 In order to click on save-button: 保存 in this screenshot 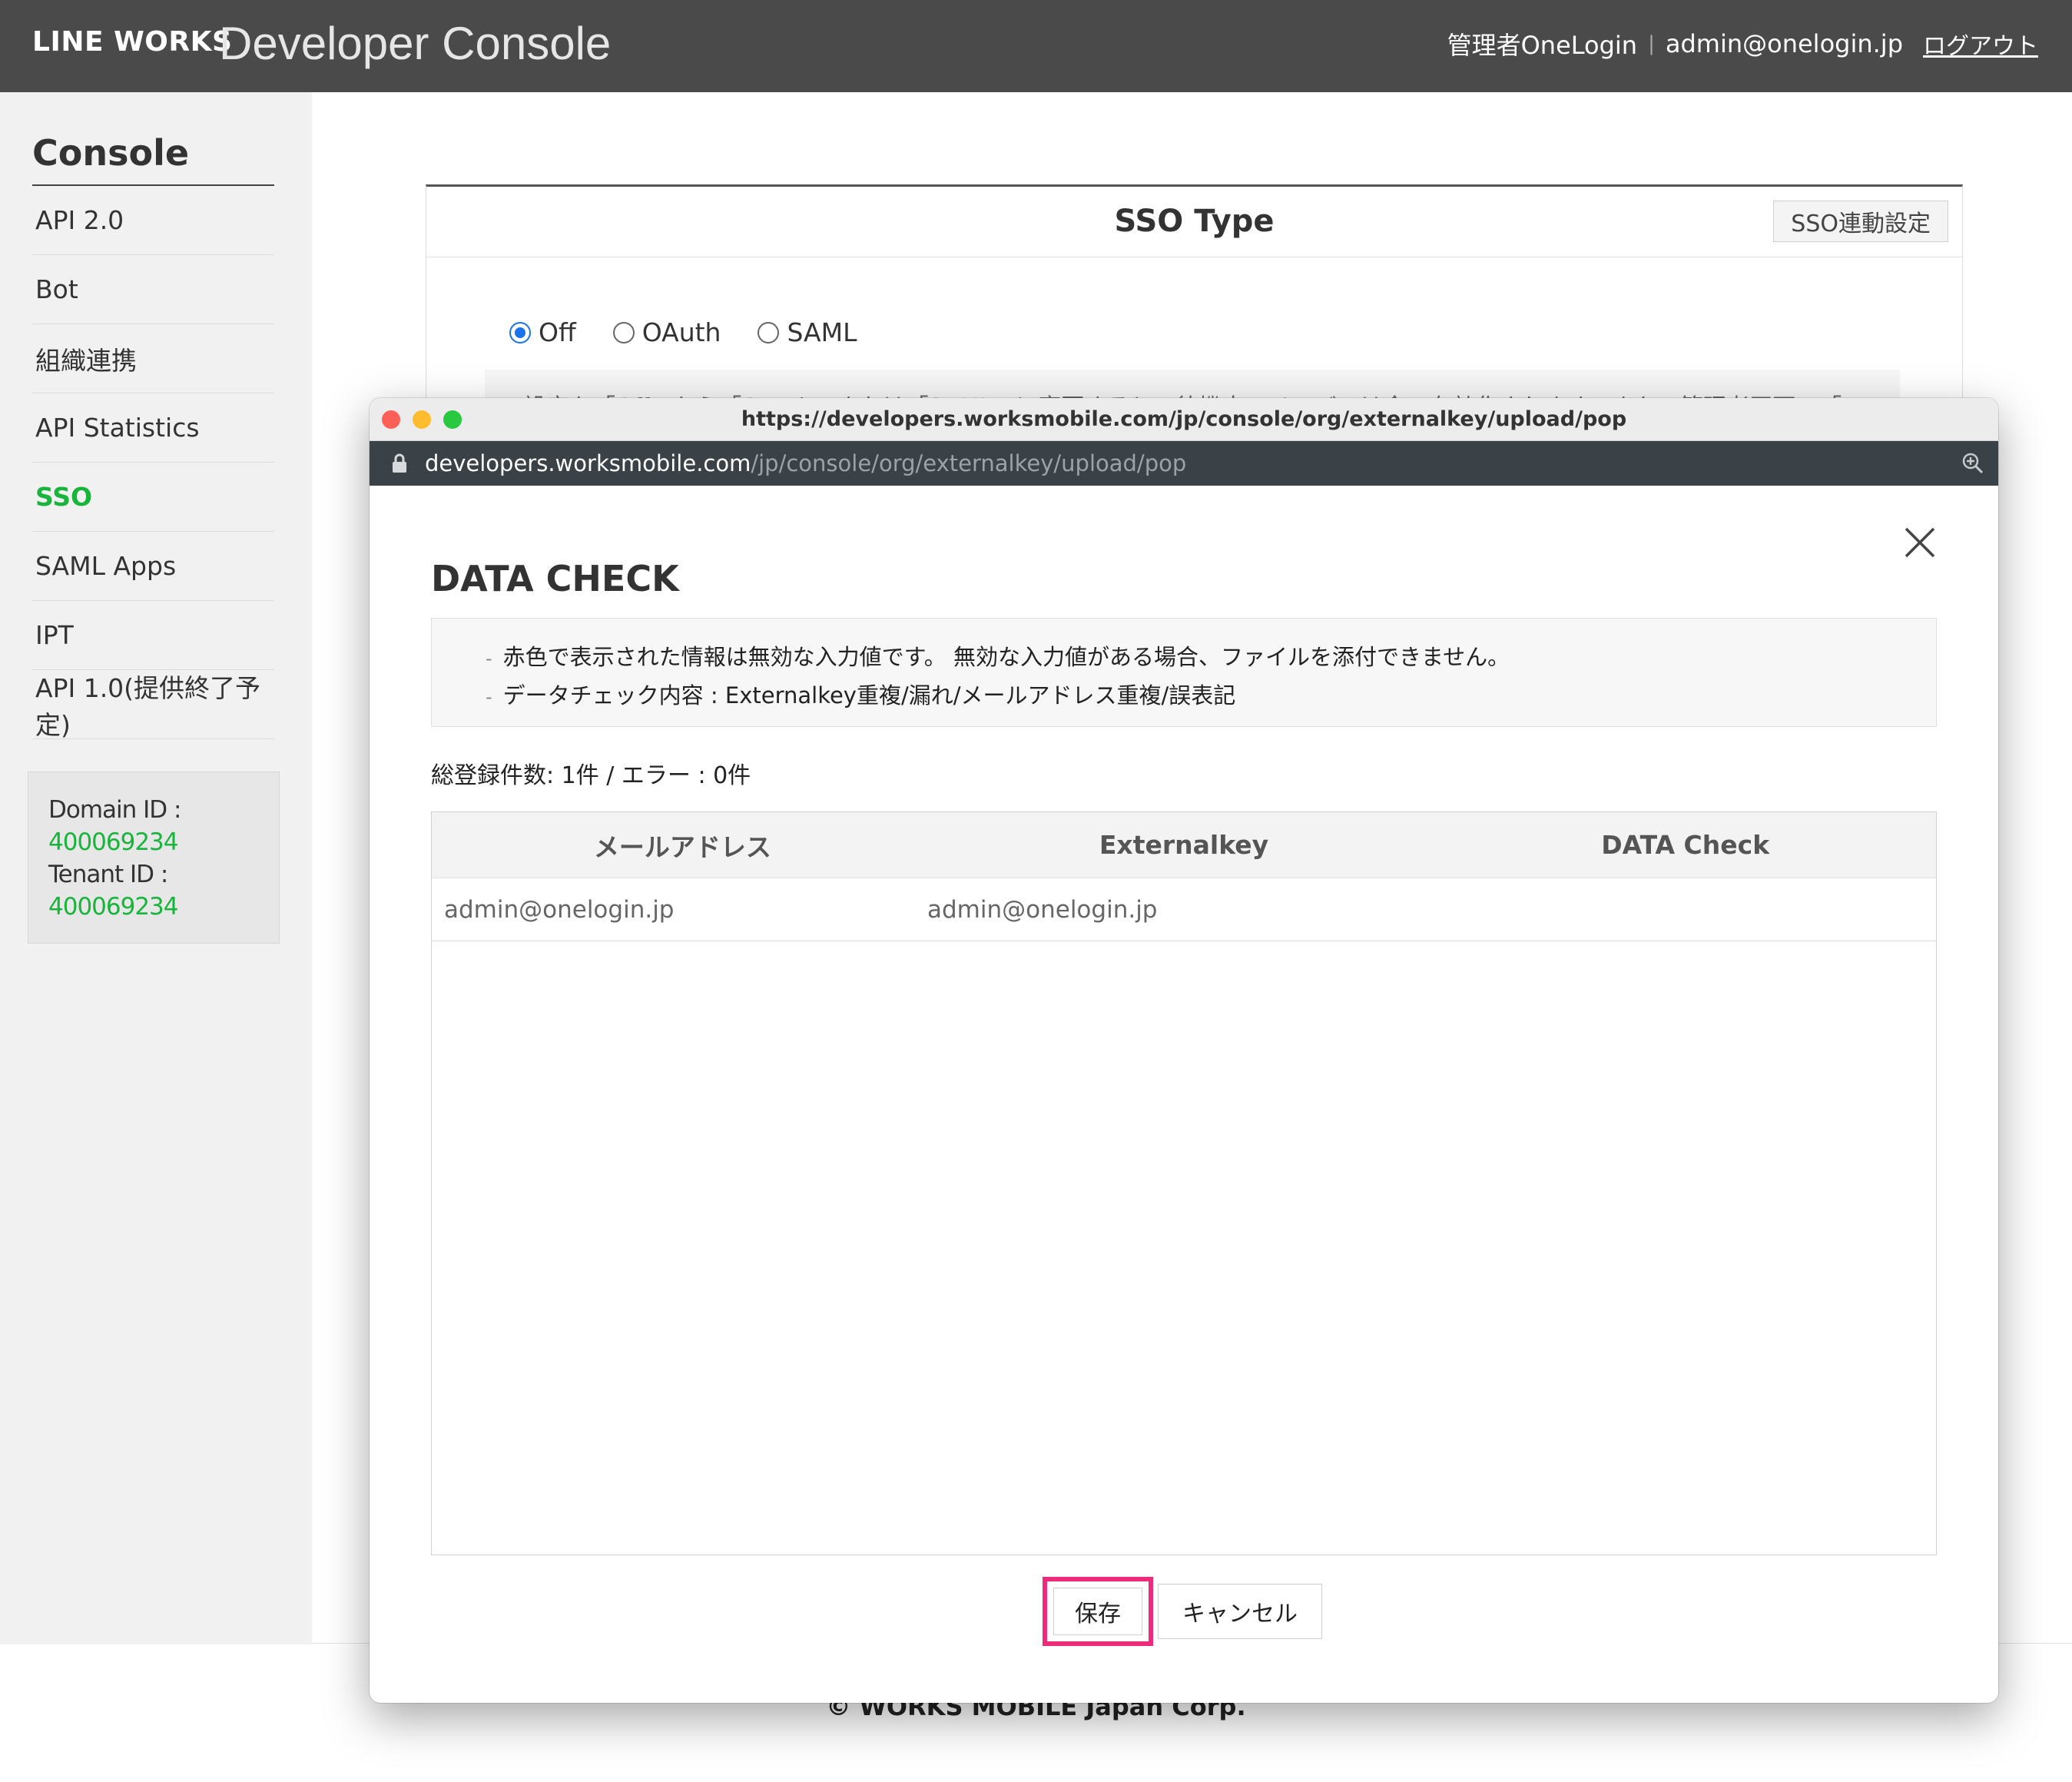, I will do `click(1097, 1611)`.